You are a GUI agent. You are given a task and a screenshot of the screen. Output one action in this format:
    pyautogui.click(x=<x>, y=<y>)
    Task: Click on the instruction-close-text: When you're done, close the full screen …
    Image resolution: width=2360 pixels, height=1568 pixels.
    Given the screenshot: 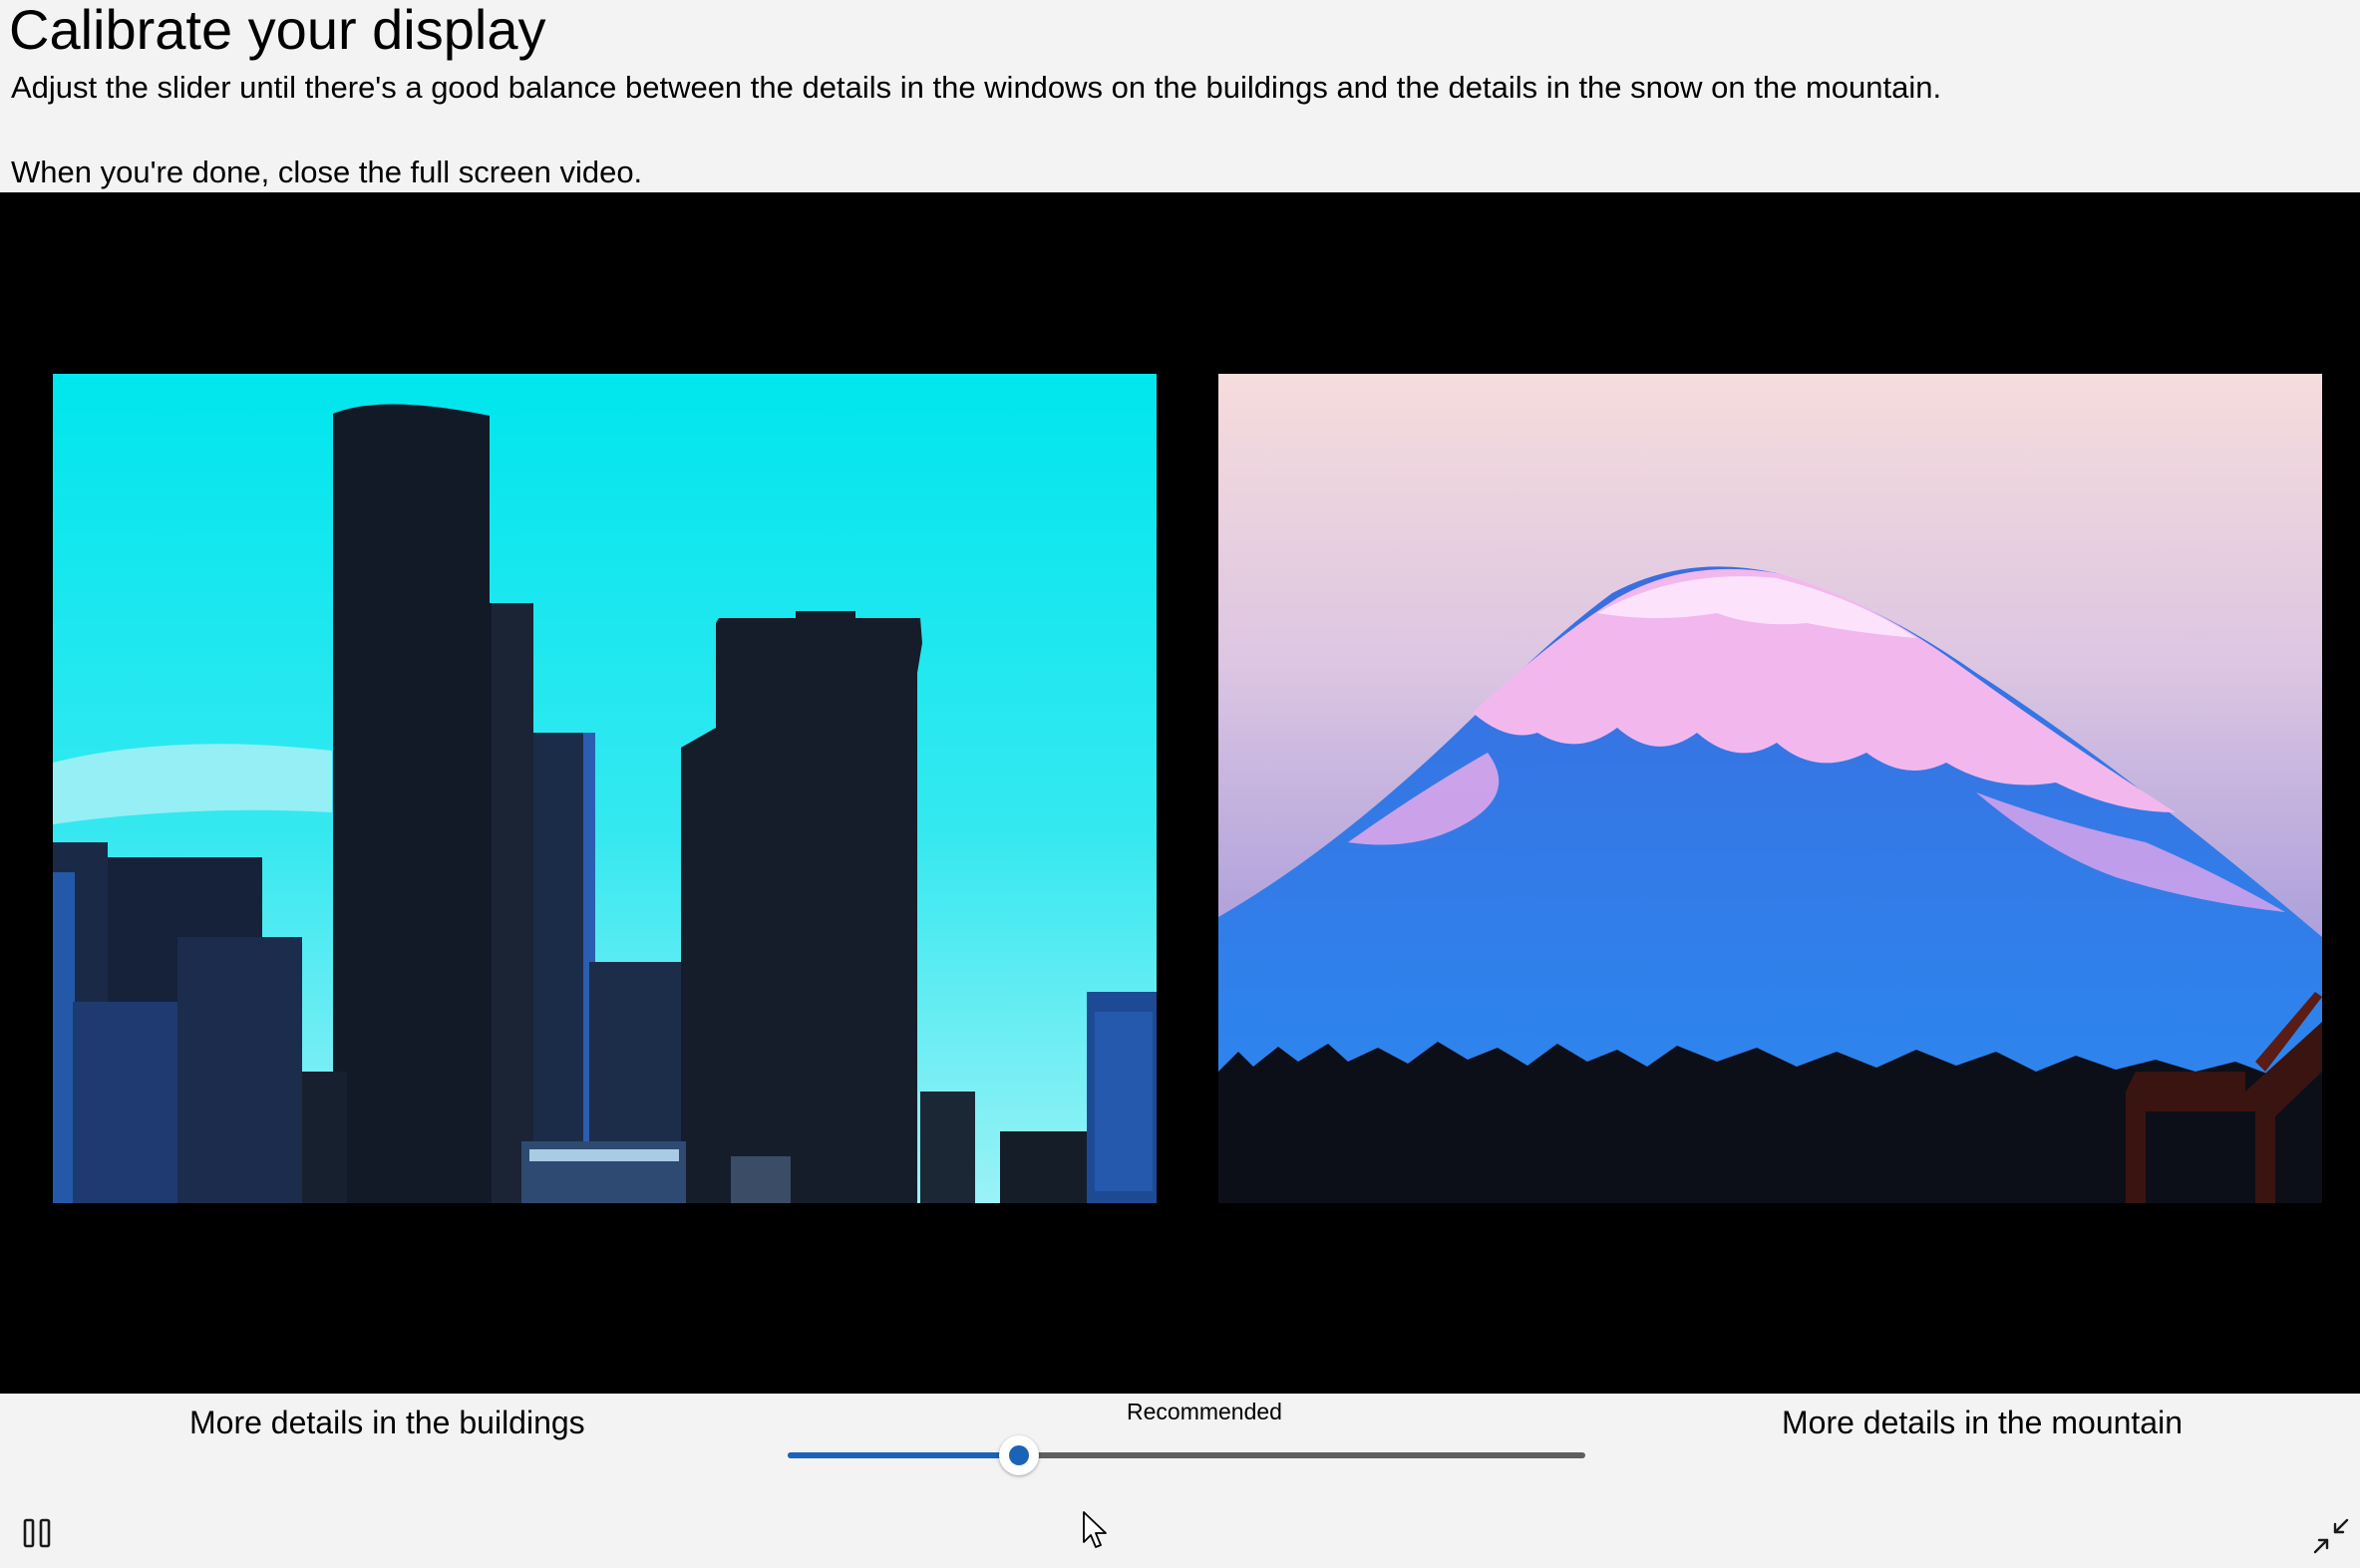 What is the action you would take?
    pyautogui.click(x=327, y=172)
    